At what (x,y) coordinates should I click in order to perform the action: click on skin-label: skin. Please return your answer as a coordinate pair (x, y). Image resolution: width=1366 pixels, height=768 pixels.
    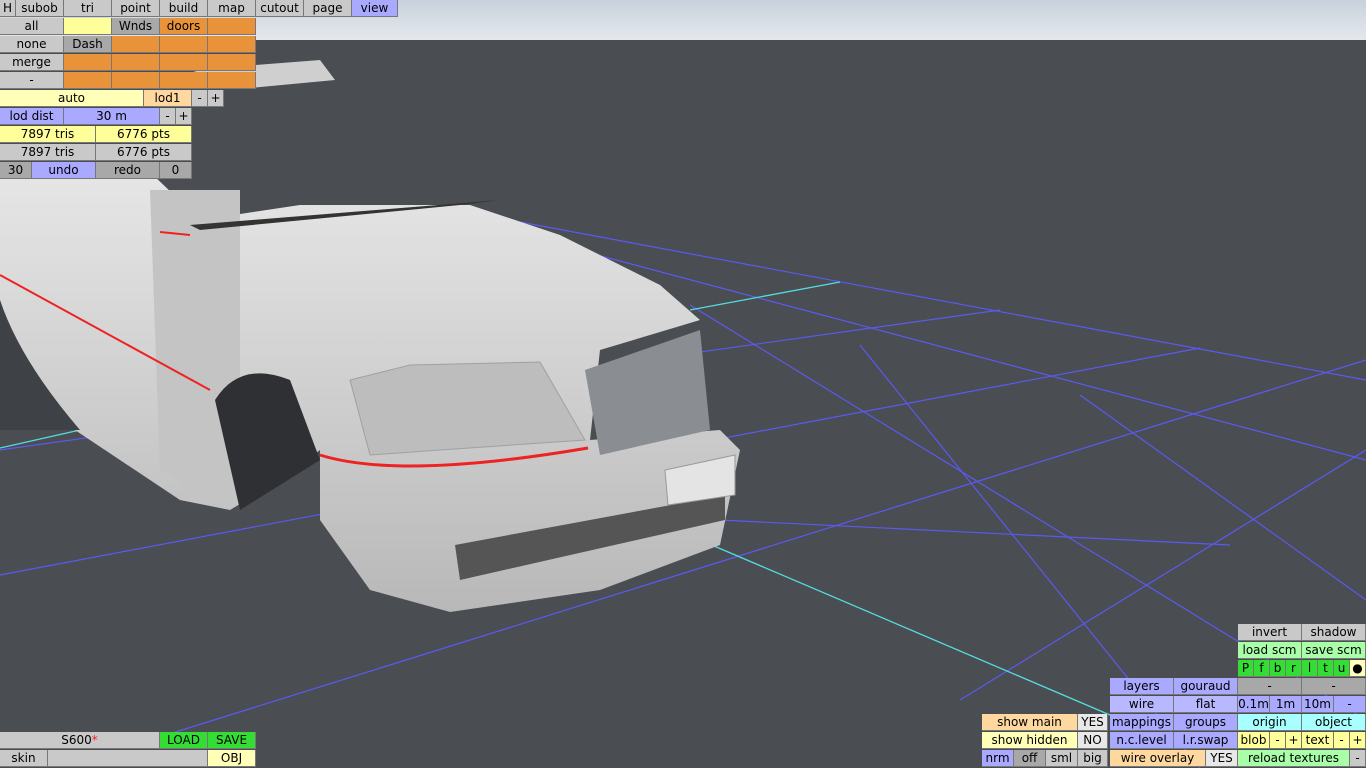
    Looking at the image, I should click on (24, 758).